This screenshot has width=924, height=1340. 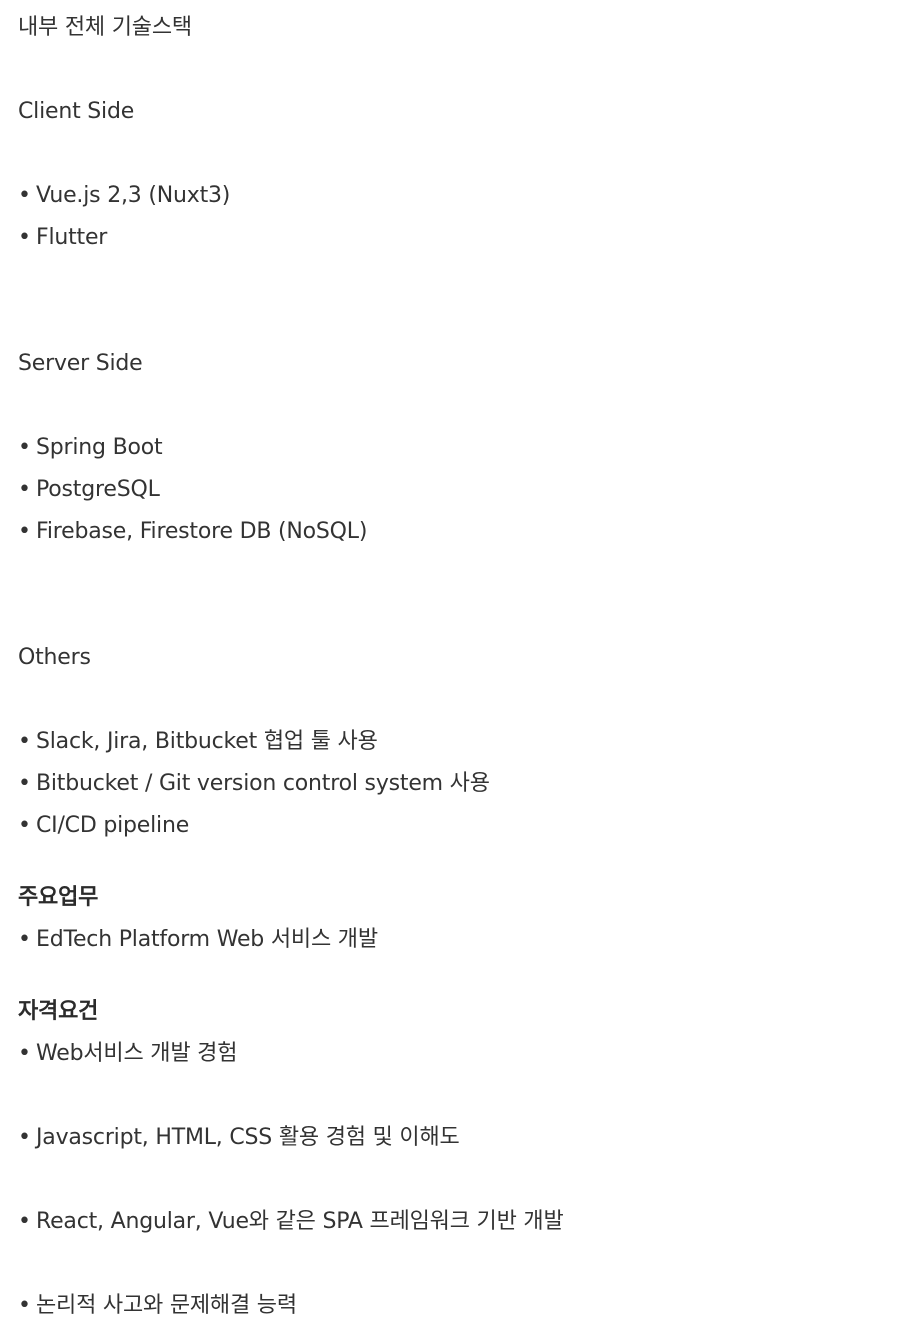 I want to click on list-item-text: PostgreSQL, so click(x=98, y=489).